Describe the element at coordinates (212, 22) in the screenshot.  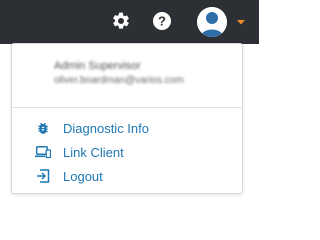
I see `user-avatar` at that location.